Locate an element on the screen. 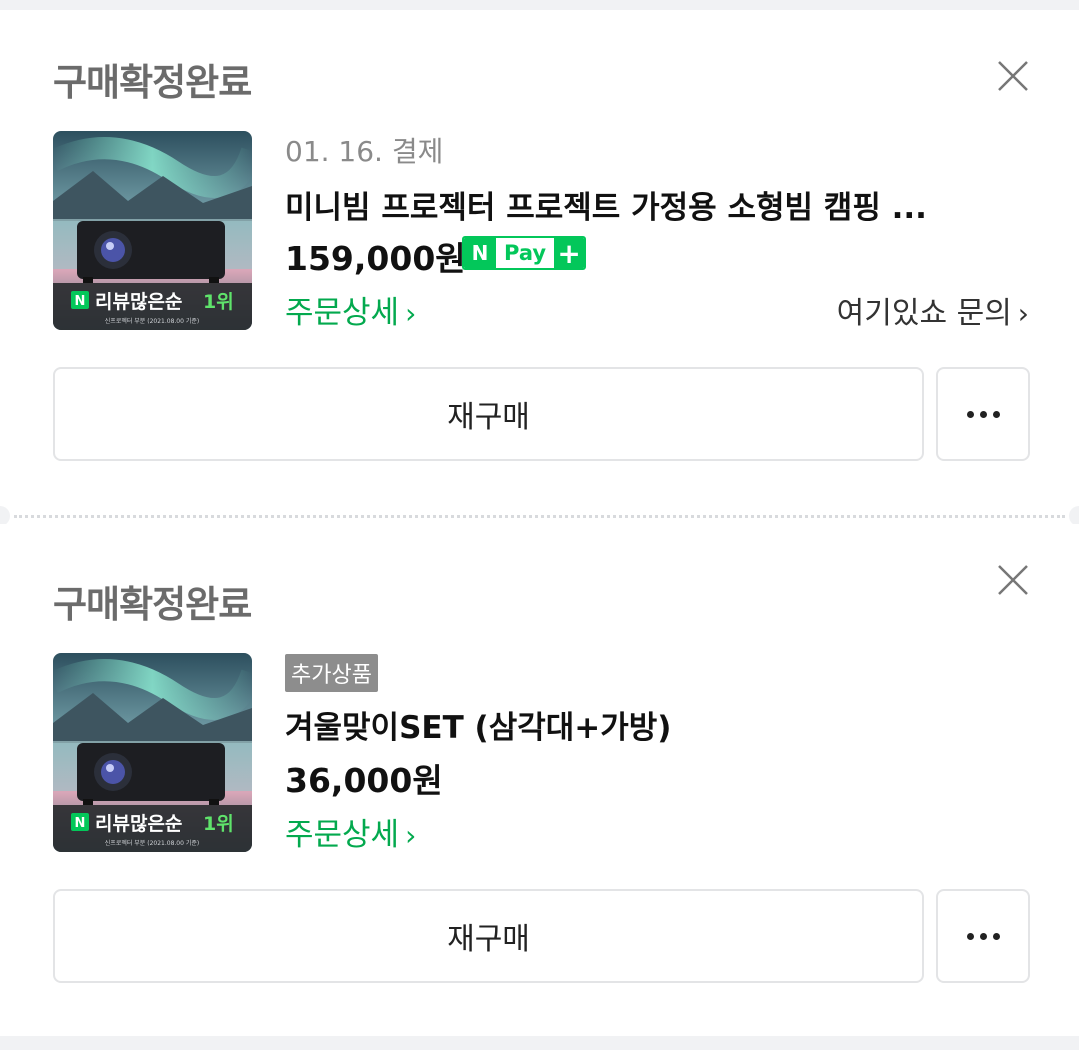 This screenshot has height=1050, width=1079. npay-label: Pay is located at coordinates (525, 253).